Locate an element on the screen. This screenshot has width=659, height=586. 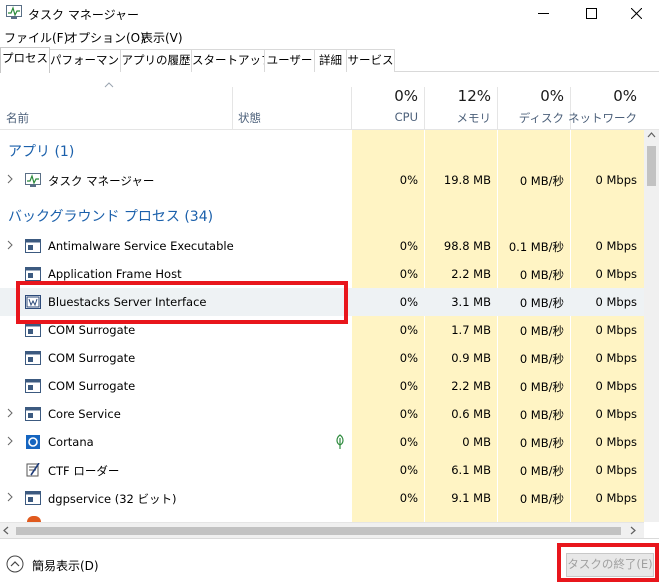
scroll-right-icon is located at coordinates (633, 530).